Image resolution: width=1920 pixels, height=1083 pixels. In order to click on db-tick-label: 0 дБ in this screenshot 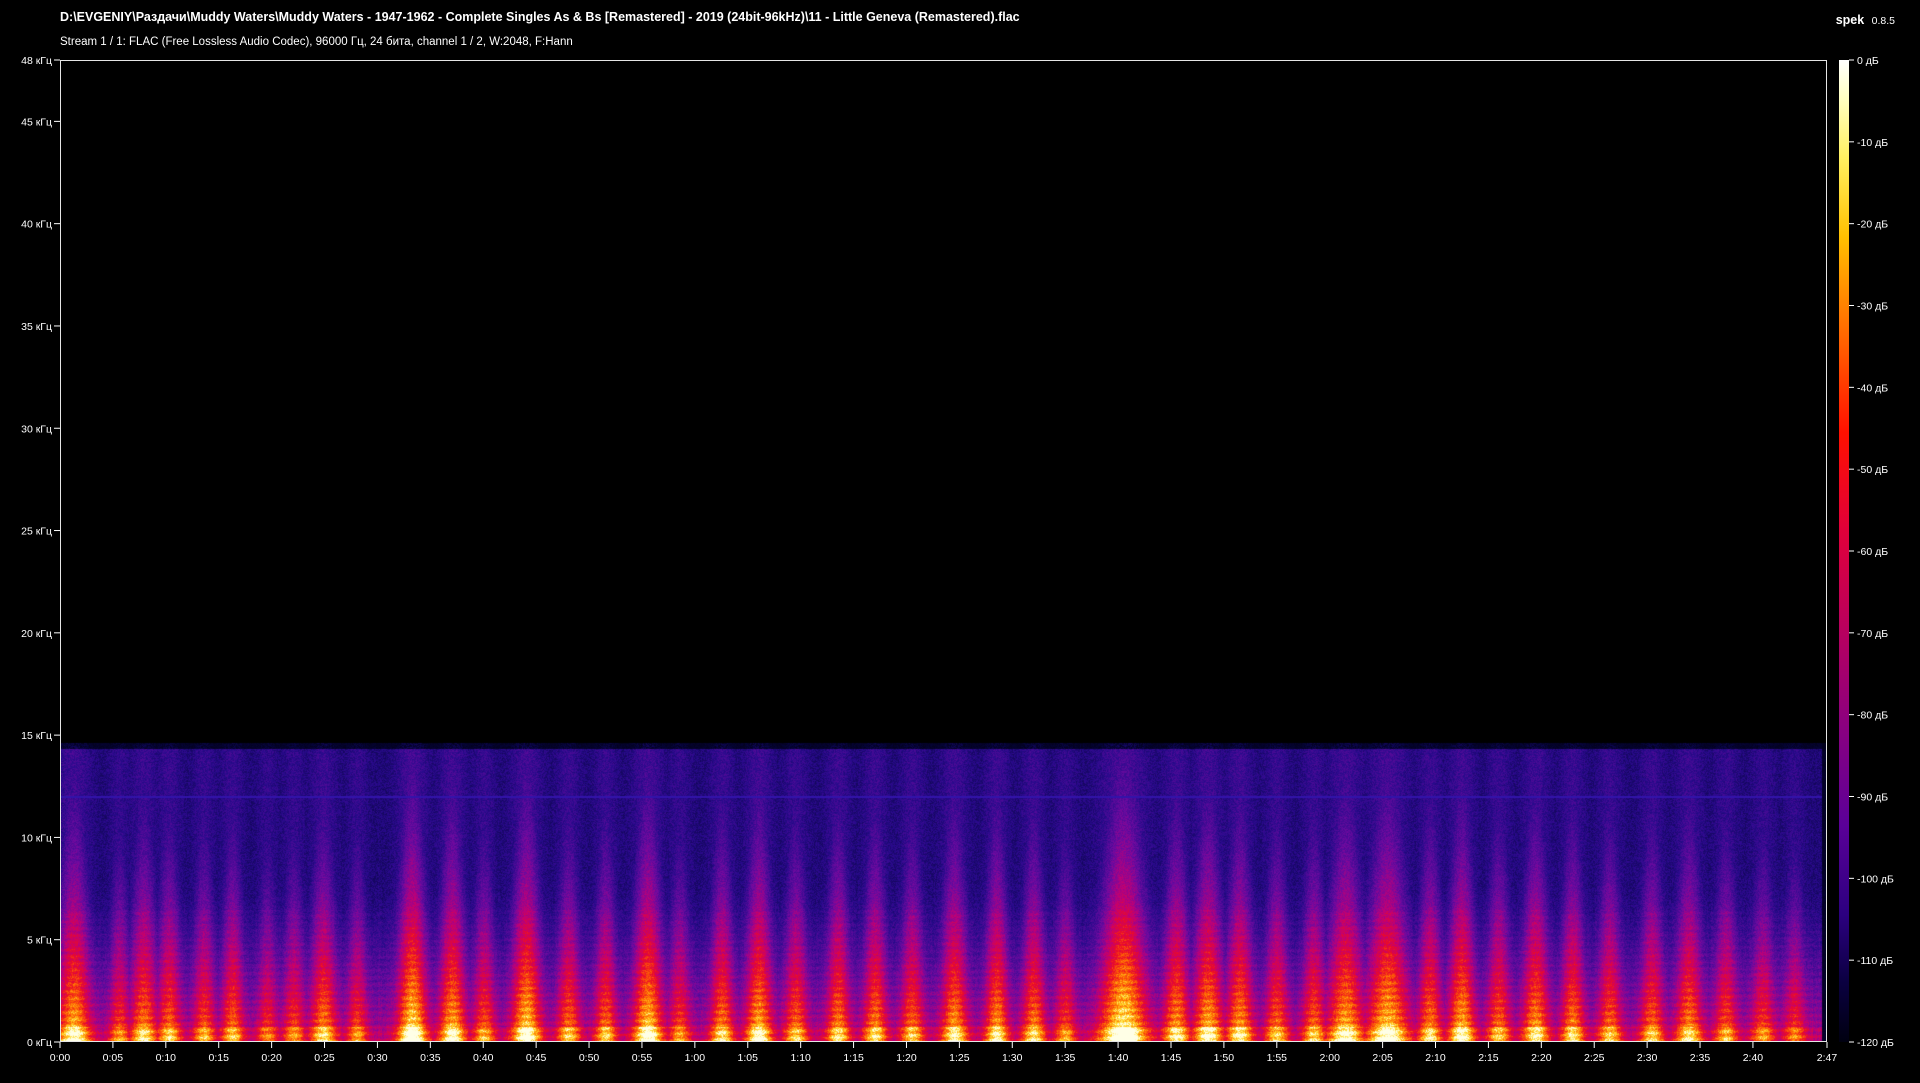, I will do `click(1868, 61)`.